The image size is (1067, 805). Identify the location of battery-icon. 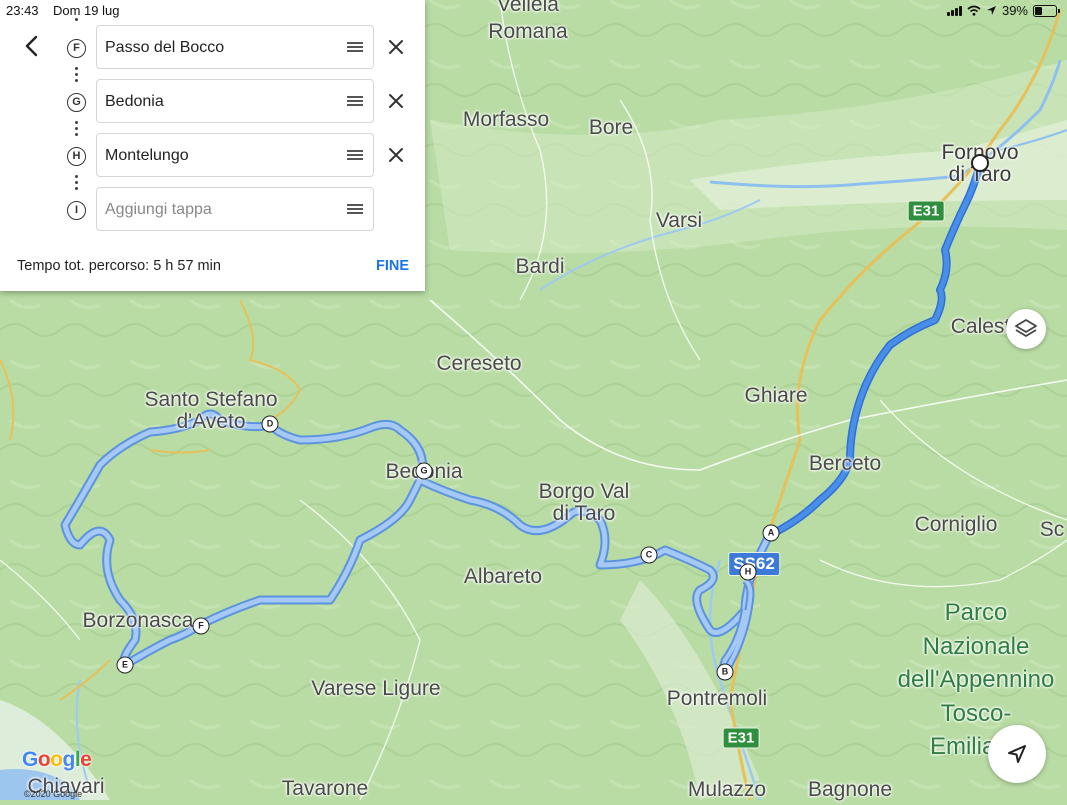
(1046, 10).